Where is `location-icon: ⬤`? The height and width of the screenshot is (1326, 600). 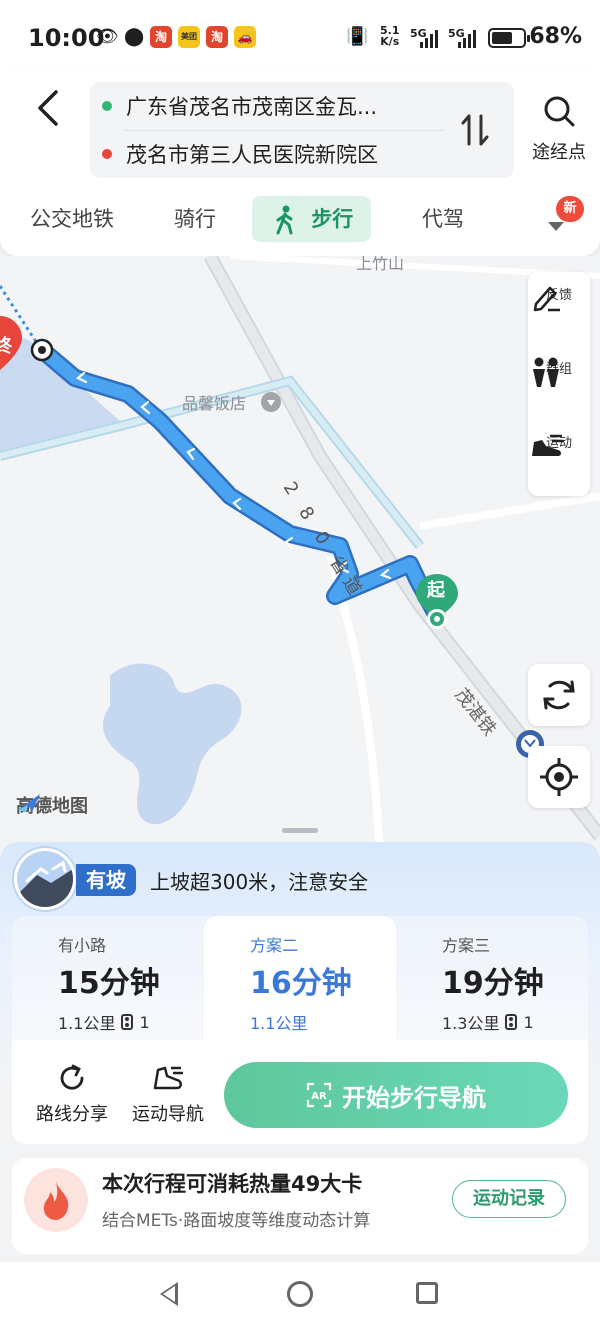 location-icon: ⬤ is located at coordinates (134, 36).